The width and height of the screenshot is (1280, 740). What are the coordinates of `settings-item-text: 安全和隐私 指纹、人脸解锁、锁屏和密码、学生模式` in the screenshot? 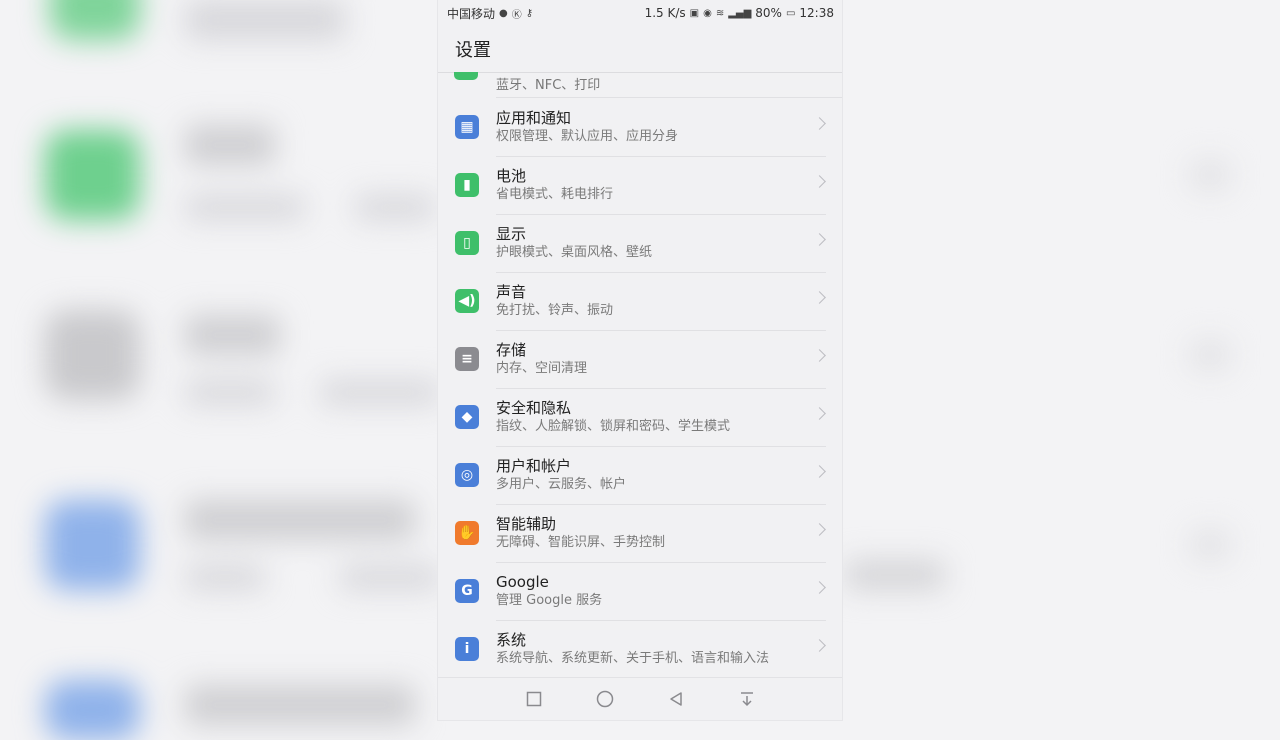 It's located at (661, 417).